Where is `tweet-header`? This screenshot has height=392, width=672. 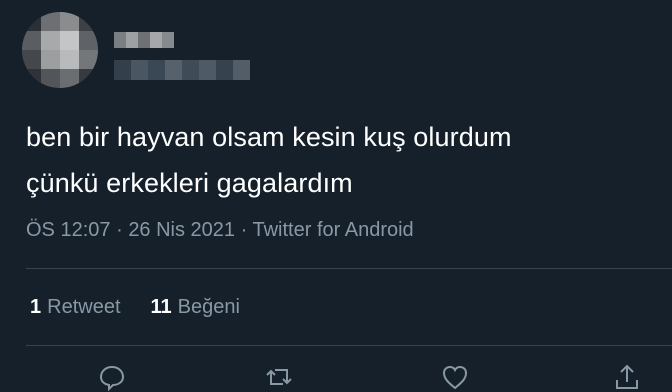 tweet-header is located at coordinates (172, 52).